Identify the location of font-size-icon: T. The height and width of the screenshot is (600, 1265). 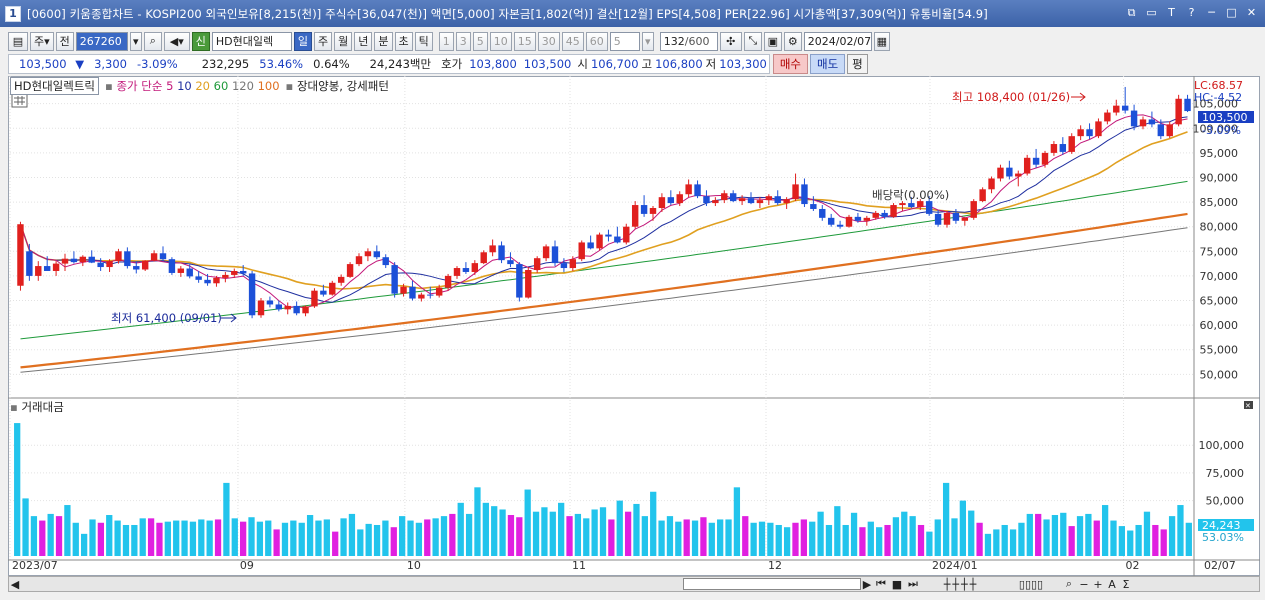
(1171, 12).